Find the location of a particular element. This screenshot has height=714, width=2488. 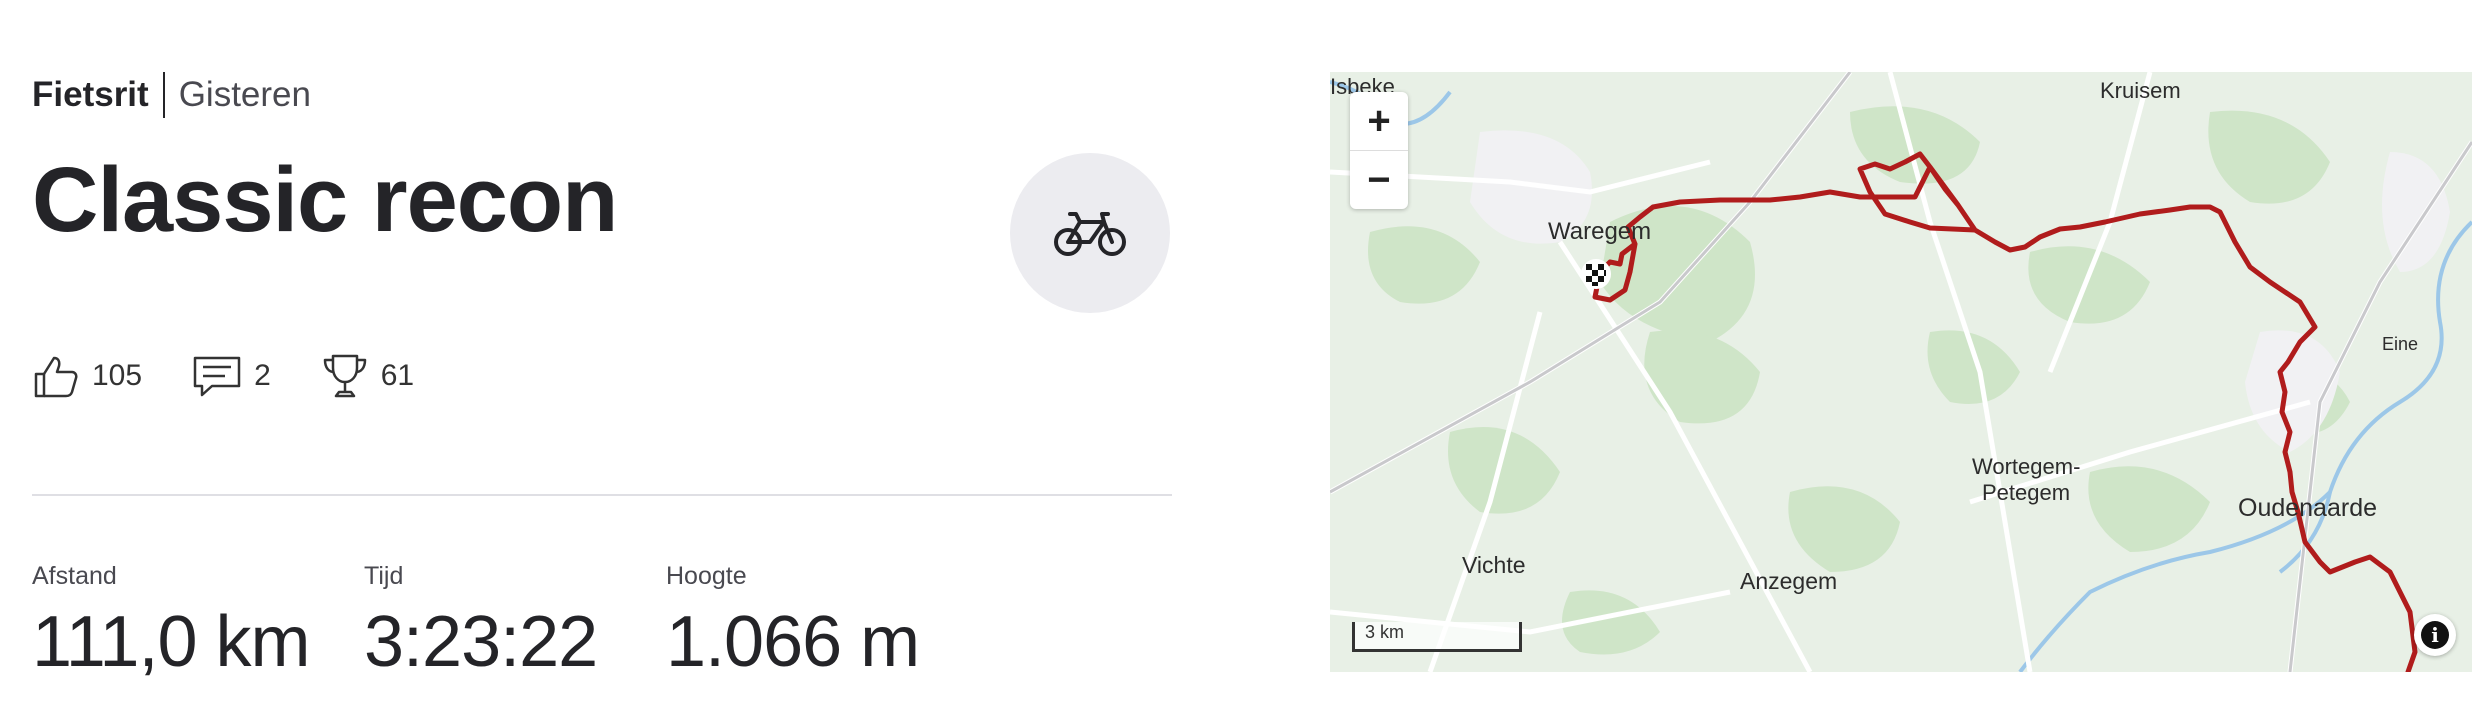

zoom-controls: + − is located at coordinates (1379, 150).